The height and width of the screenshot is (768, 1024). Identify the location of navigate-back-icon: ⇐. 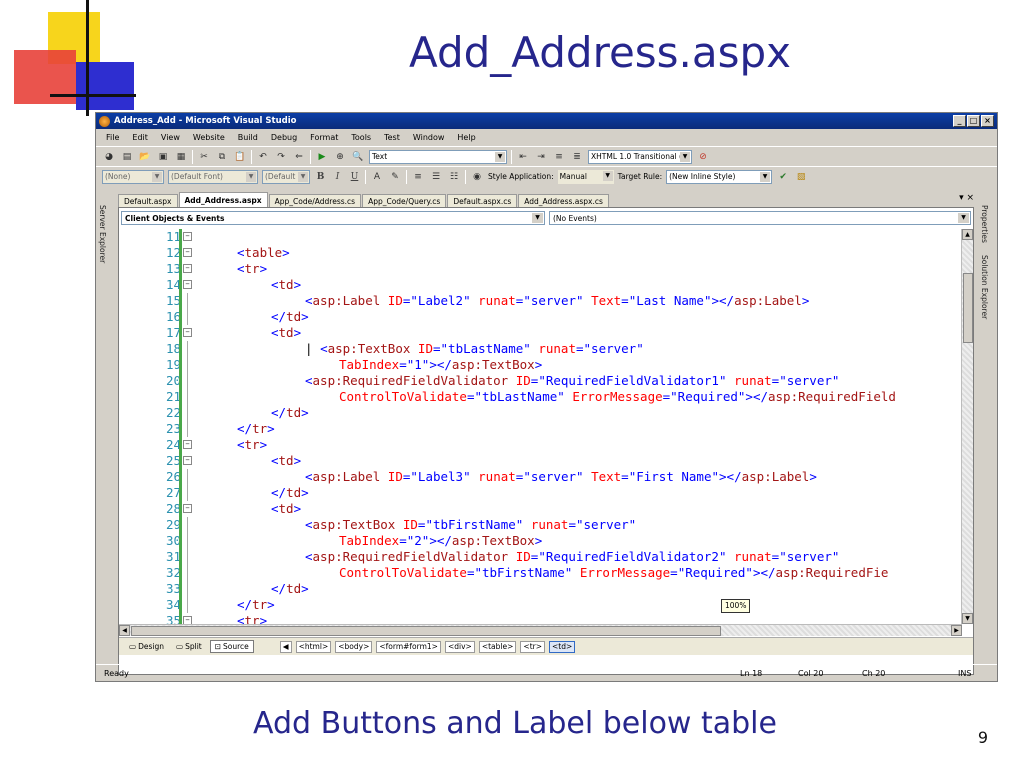
(299, 156).